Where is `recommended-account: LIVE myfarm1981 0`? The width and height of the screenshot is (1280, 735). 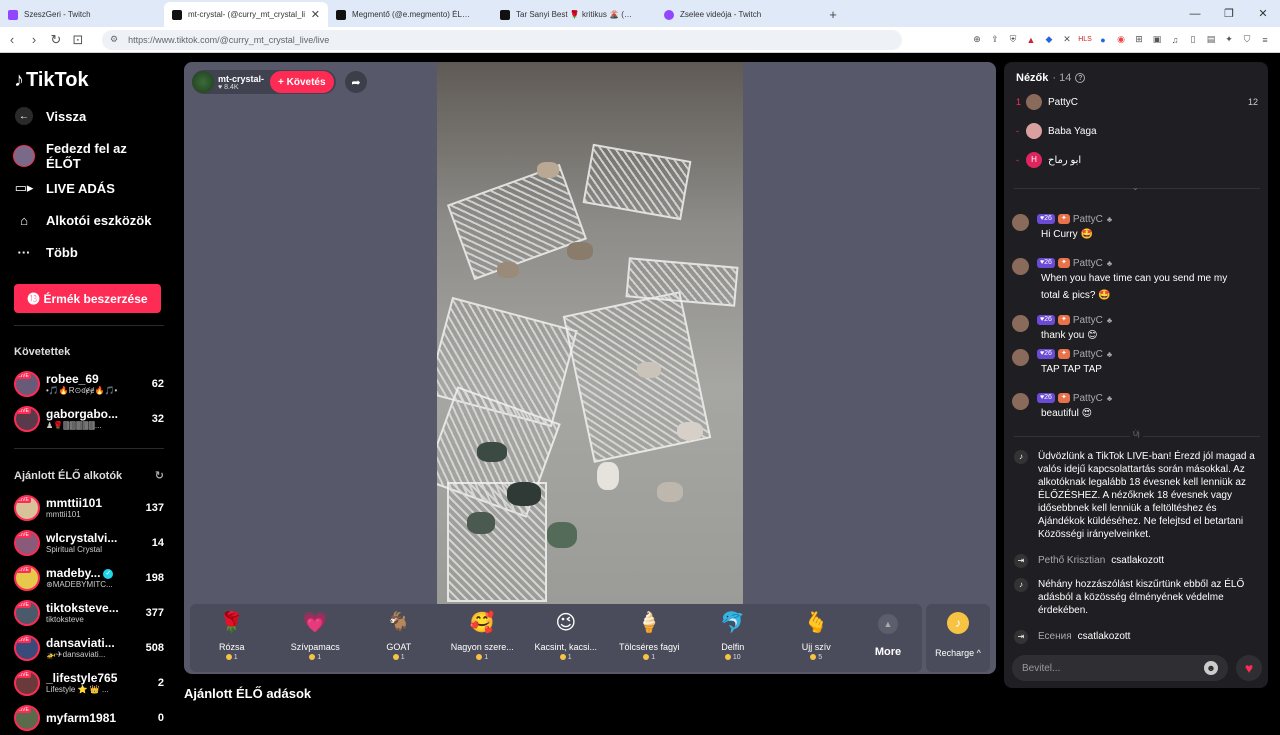
recommended-account: LIVE myfarm1981 0 is located at coordinates (89, 717).